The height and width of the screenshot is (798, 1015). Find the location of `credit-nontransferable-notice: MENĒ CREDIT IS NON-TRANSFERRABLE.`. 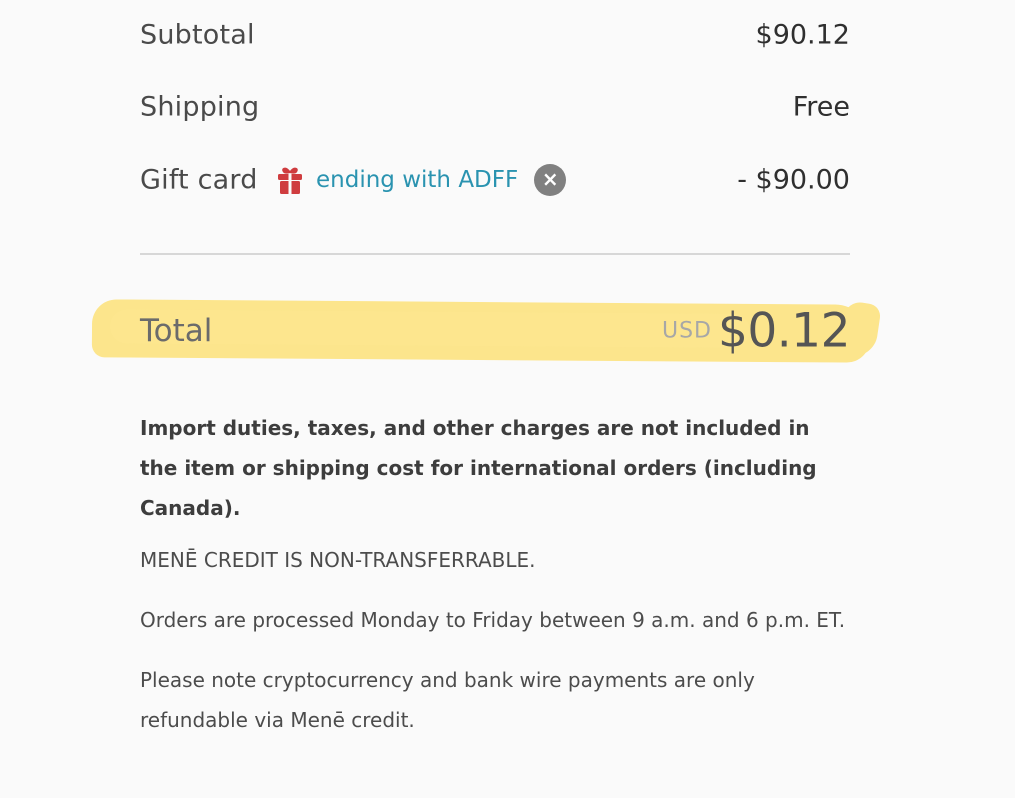

credit-nontransferable-notice: MENĒ CREDIT IS NON-TRANSFERRABLE. is located at coordinates (338, 560).